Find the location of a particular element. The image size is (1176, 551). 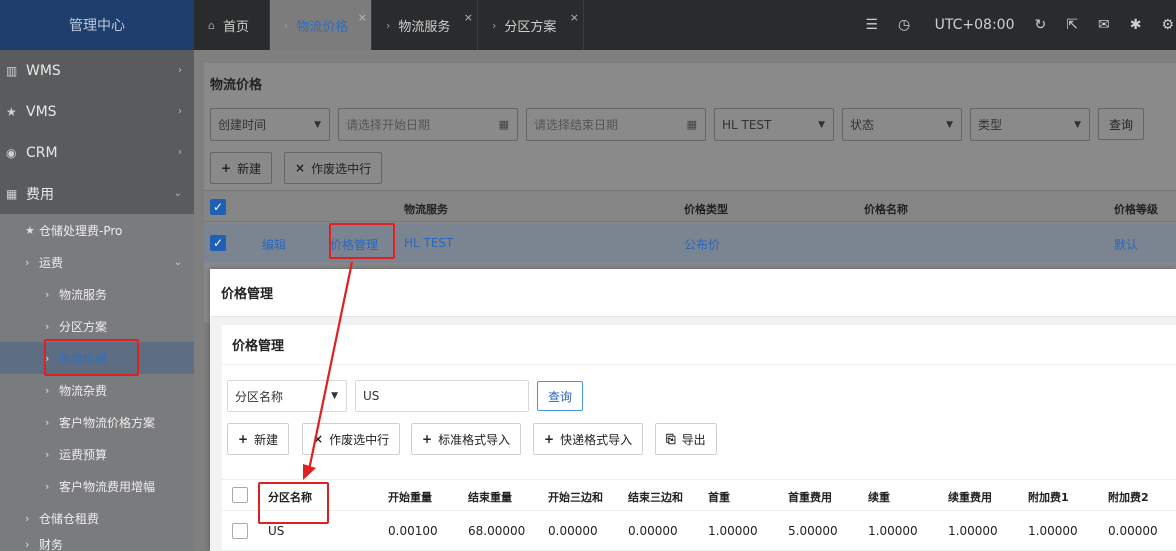

menu-toggle-icon: ☰ is located at coordinates (871, 25).